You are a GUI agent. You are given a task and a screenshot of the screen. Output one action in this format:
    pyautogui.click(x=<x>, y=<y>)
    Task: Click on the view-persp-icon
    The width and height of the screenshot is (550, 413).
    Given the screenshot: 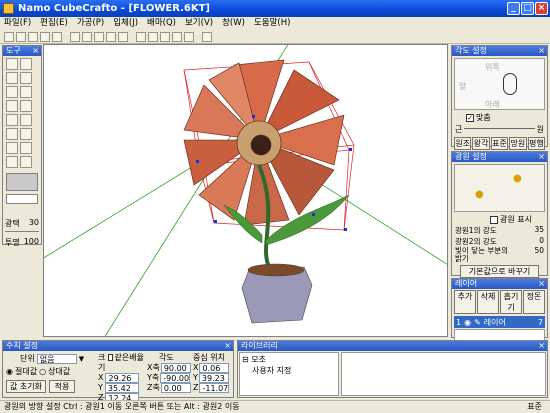 What is the action you would take?
    pyautogui.click(x=177, y=36)
    